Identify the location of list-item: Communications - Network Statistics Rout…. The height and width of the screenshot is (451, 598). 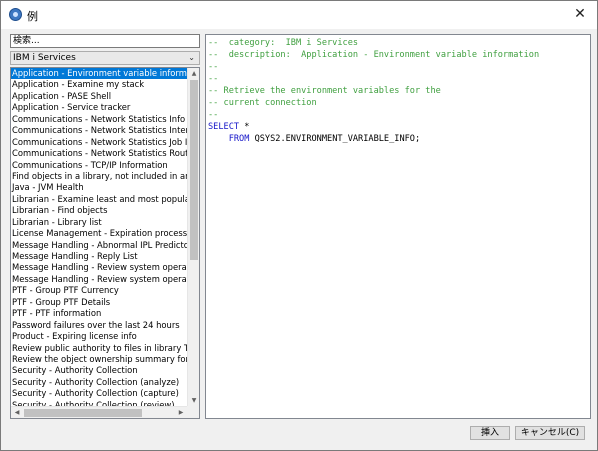
(99, 153).